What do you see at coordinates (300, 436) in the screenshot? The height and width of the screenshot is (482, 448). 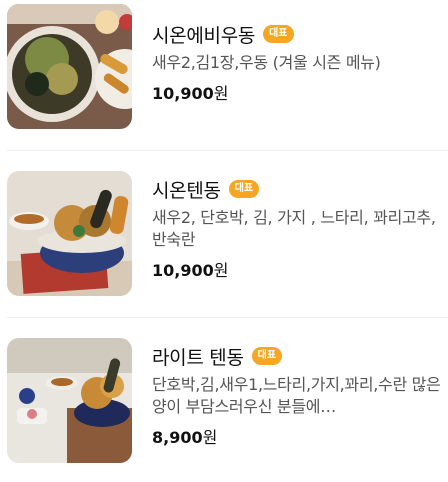 I see `menu-item-price: 8,900원` at bounding box center [300, 436].